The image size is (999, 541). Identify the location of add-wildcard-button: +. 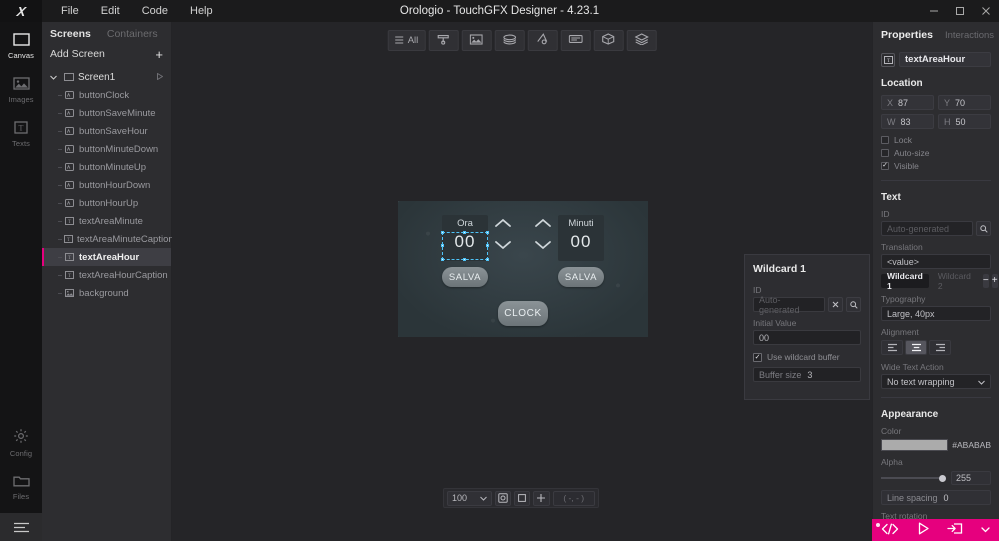
(994, 281).